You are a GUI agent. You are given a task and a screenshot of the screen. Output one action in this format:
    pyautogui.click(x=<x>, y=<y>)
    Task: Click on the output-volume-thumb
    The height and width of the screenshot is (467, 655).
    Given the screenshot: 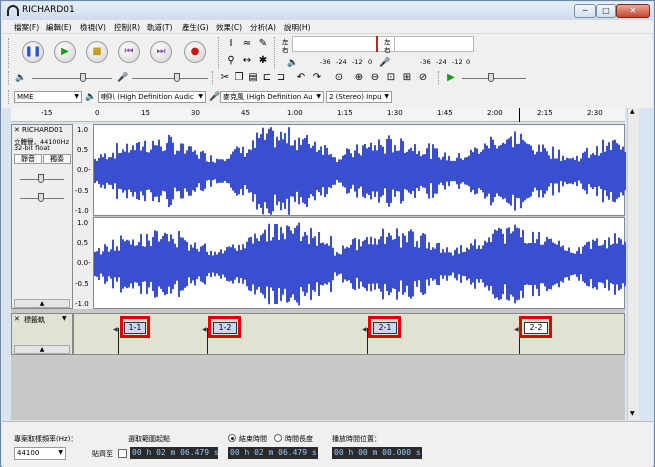 What is the action you would take?
    pyautogui.click(x=83, y=77)
    